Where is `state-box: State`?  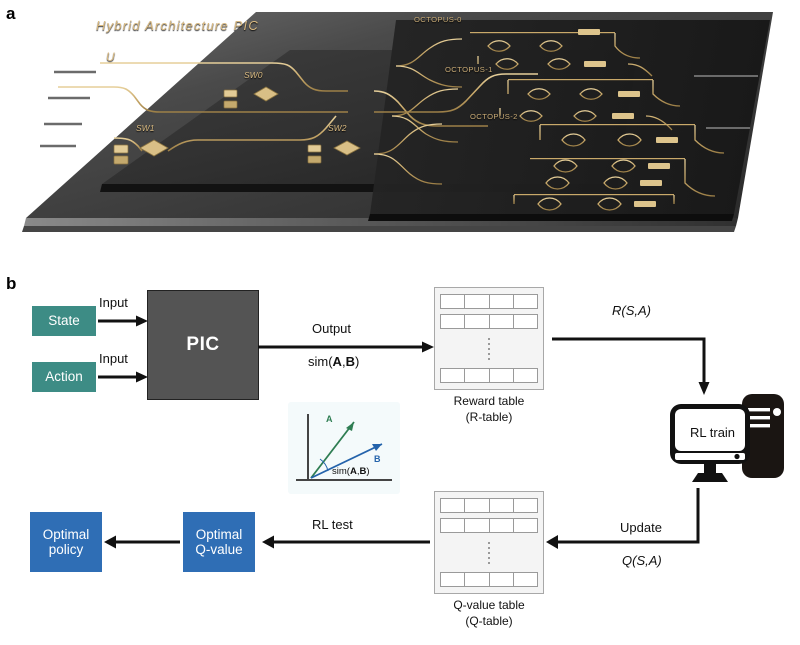
state-box: State is located at coordinates (64, 321).